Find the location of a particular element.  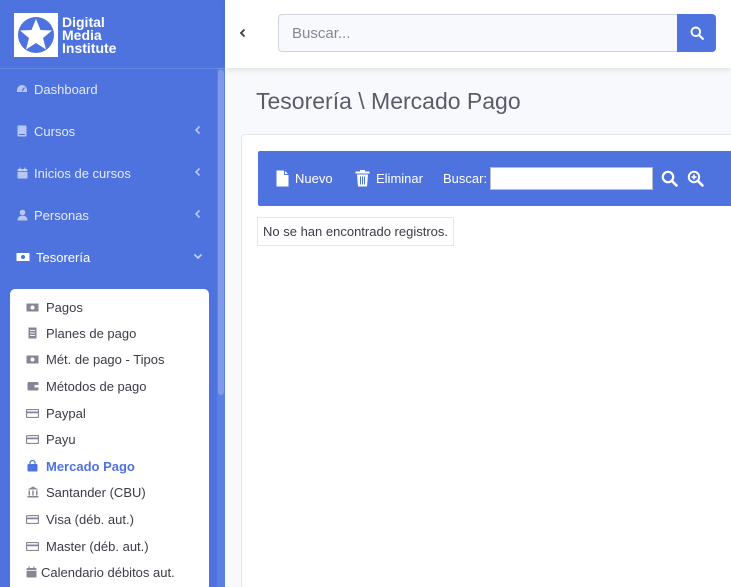

sidebar-item-dashboard: Dashboard is located at coordinates (108, 89).